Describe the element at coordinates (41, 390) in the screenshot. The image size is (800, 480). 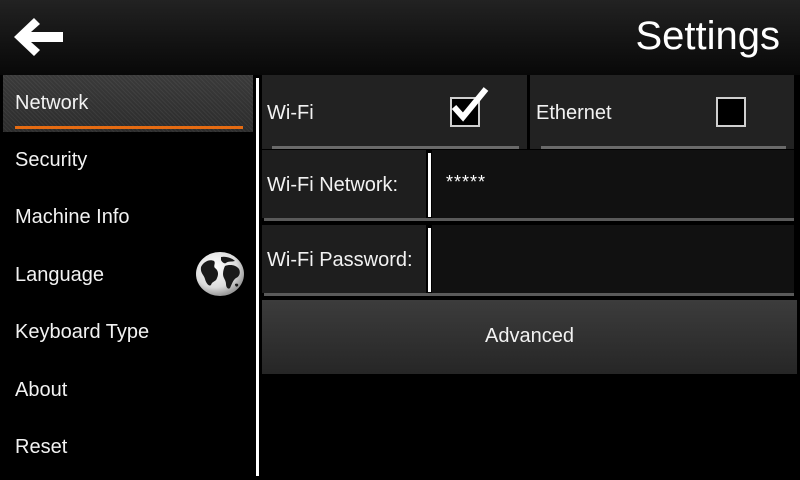
I see `sidebar-item-label: About` at that location.